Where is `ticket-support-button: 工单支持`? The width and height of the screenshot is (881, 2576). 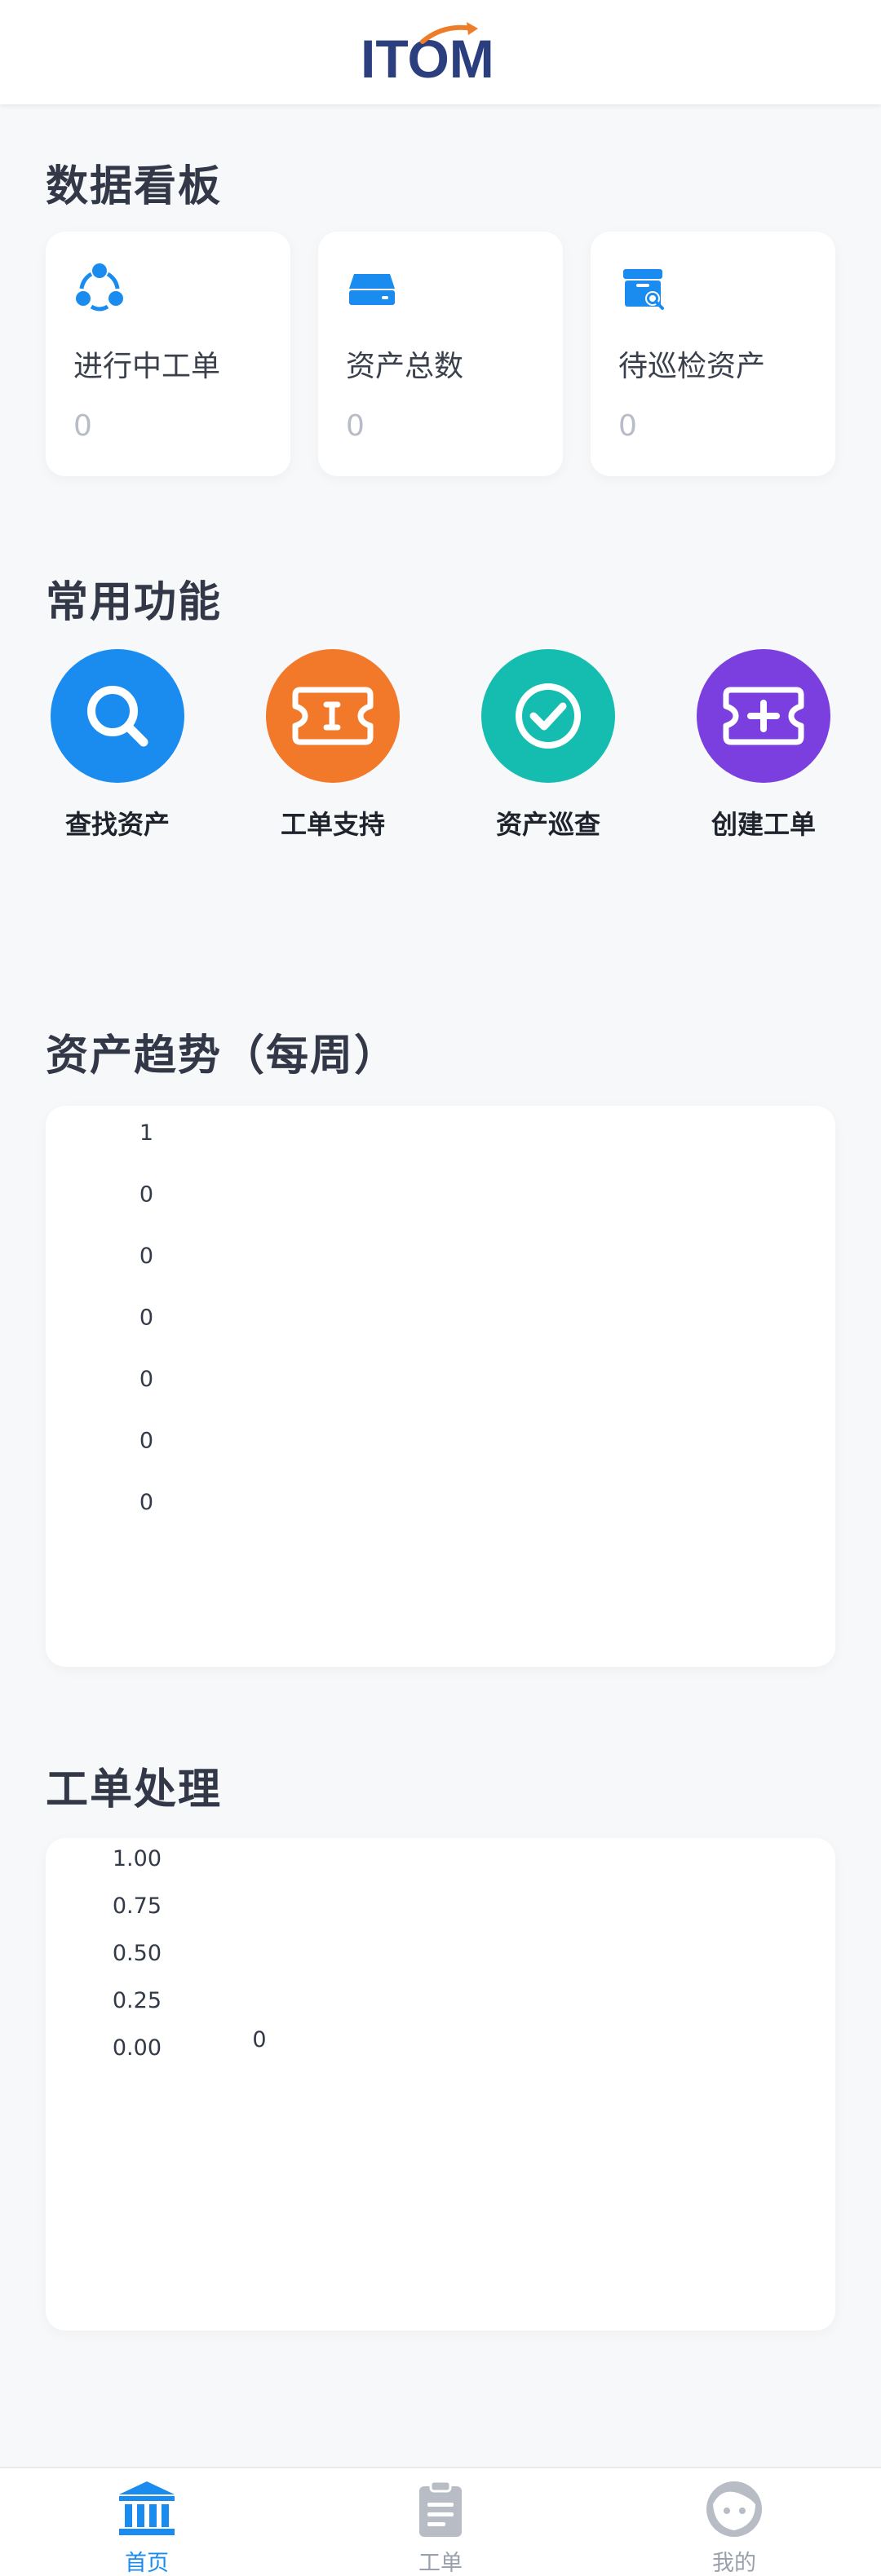
ticket-support-button: 工单支持 is located at coordinates (333, 747).